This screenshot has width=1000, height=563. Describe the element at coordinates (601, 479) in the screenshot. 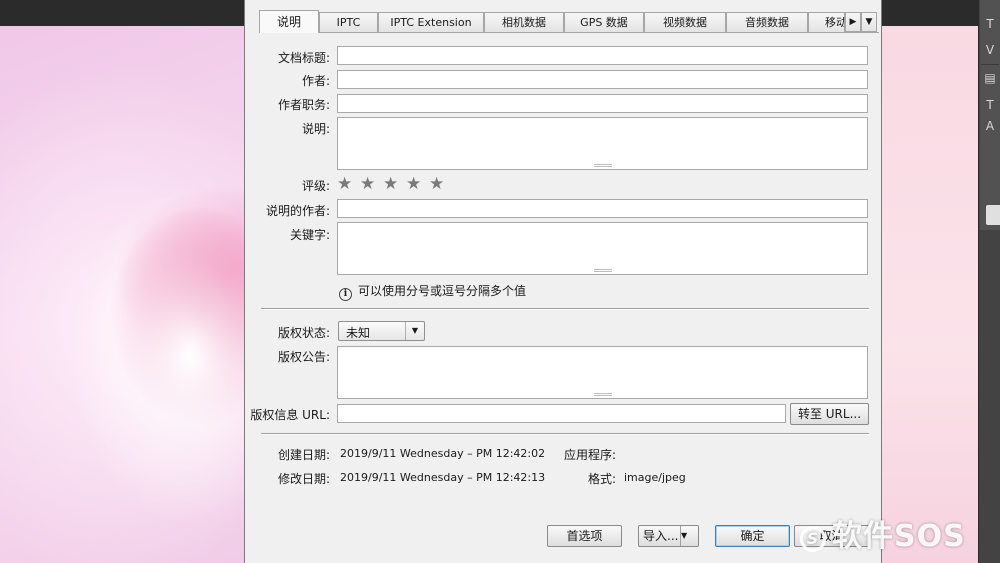

I see `format-label: 格式:` at that location.